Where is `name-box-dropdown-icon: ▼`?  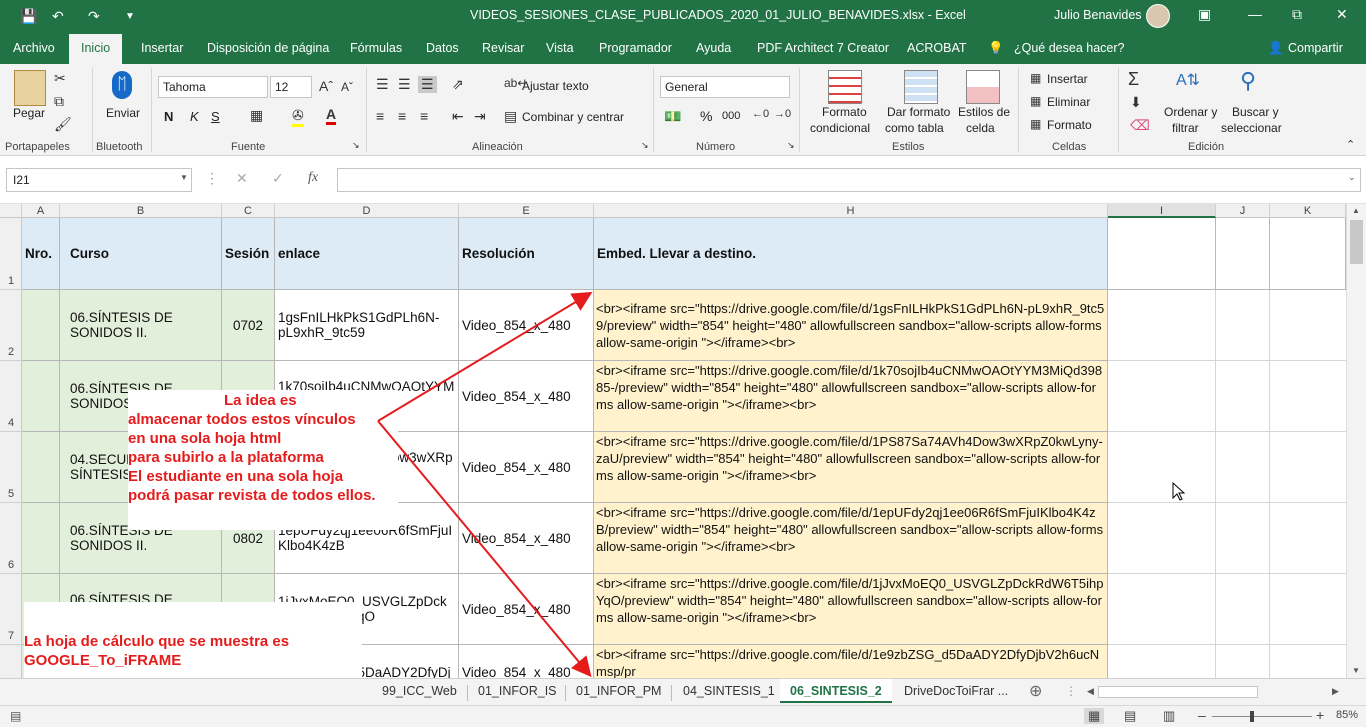 name-box-dropdown-icon: ▼ is located at coordinates (184, 177).